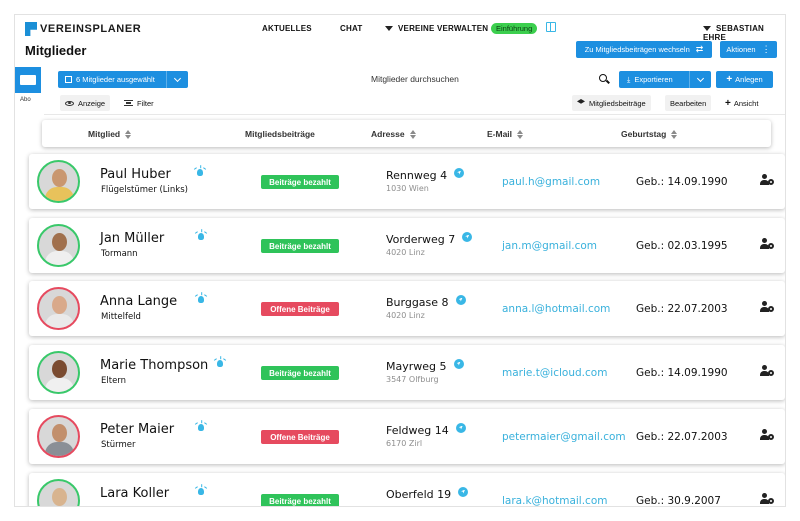 This screenshot has height=521, width=800. I want to click on street-text: Vorderweg 7, so click(421, 239).